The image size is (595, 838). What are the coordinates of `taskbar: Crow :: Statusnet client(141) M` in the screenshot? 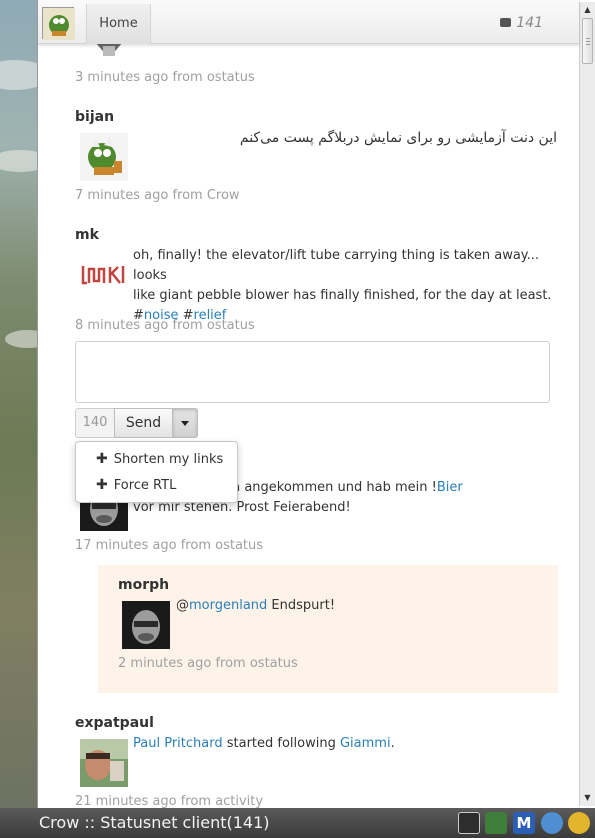 It's located at (297, 823).